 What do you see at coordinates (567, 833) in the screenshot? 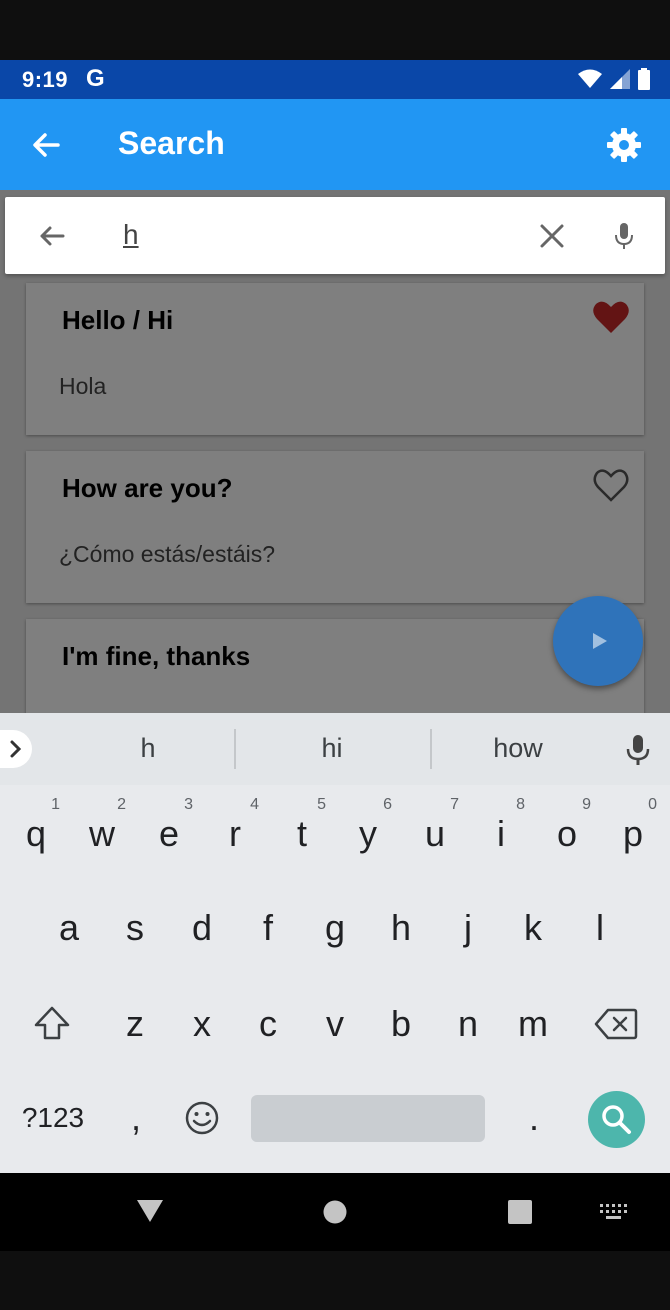
I see `key-o: o9` at bounding box center [567, 833].